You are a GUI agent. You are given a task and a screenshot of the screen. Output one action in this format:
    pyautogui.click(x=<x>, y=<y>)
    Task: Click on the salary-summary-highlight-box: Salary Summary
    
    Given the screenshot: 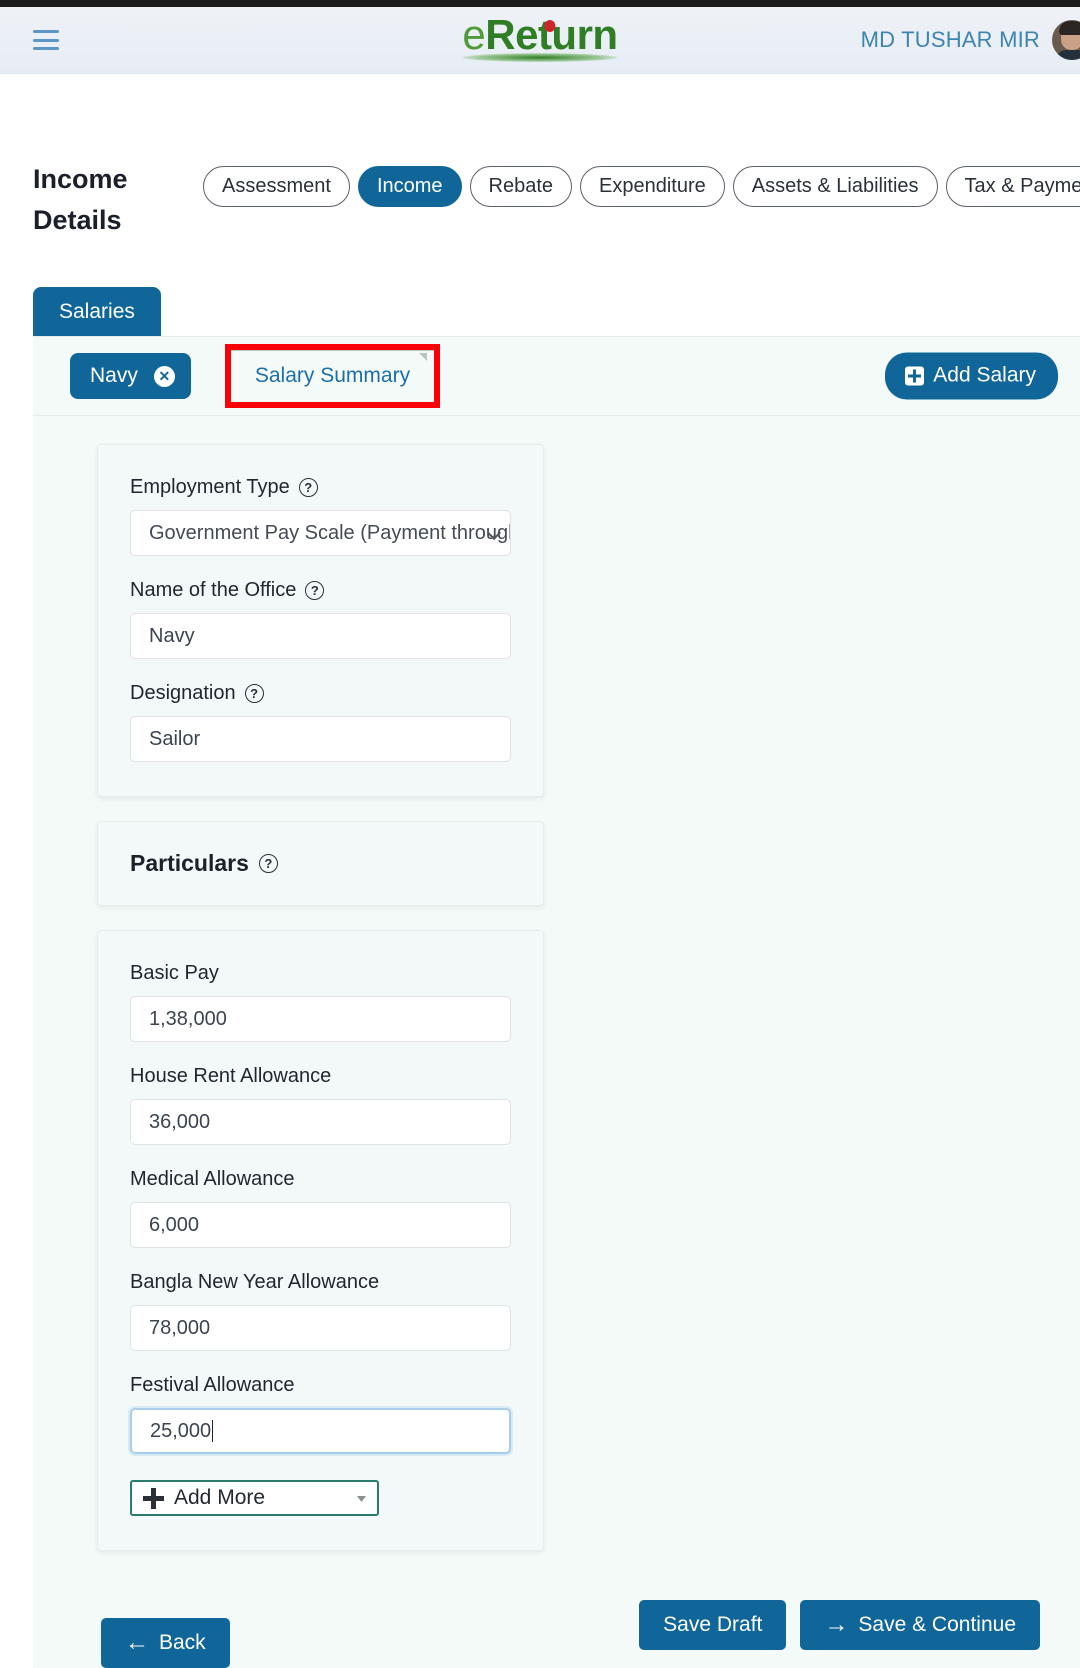 What is the action you would take?
    pyautogui.click(x=332, y=376)
    